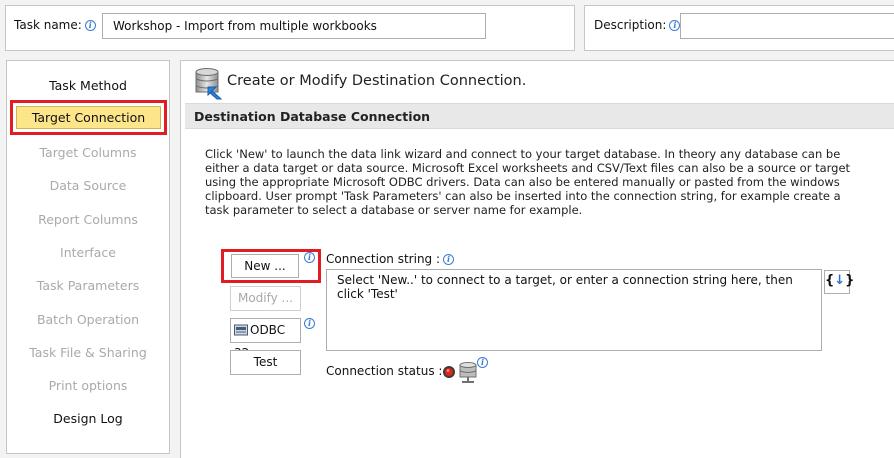  What do you see at coordinates (88, 219) in the screenshot?
I see `sidebar-item-report-columns: Report Columns` at bounding box center [88, 219].